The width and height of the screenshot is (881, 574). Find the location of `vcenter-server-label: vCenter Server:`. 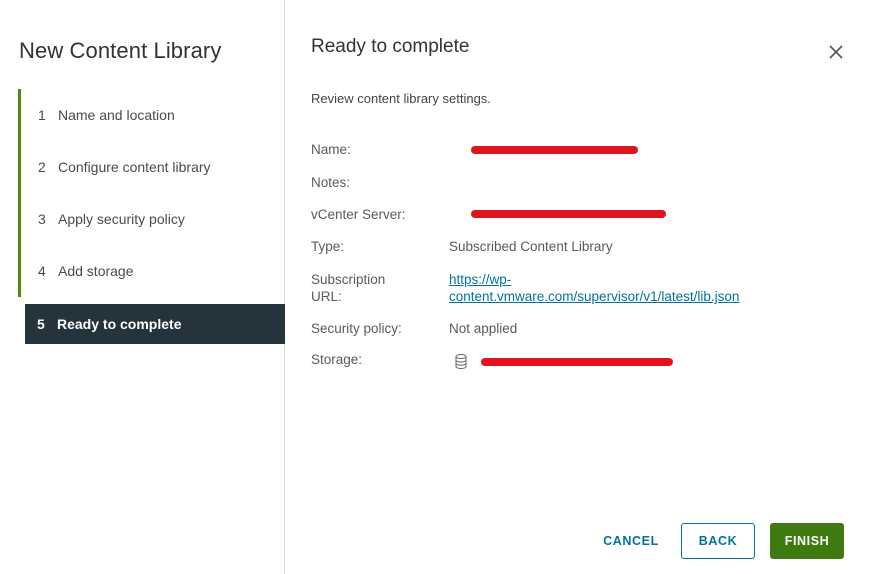

vcenter-server-label: vCenter Server: is located at coordinates (358, 214).